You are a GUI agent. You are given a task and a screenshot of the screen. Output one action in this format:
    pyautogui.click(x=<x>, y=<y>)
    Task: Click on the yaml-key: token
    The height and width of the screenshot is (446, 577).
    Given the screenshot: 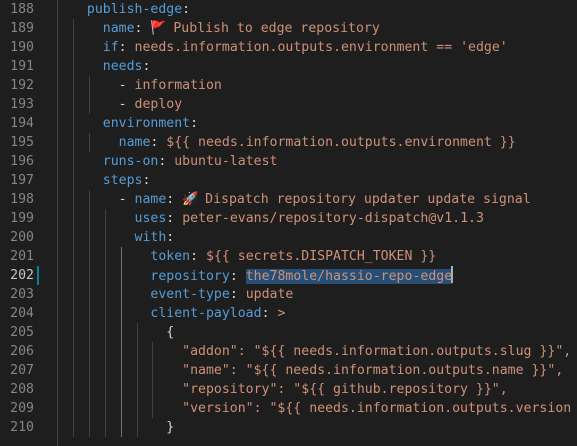 What is the action you would take?
    pyautogui.click(x=170, y=256)
    